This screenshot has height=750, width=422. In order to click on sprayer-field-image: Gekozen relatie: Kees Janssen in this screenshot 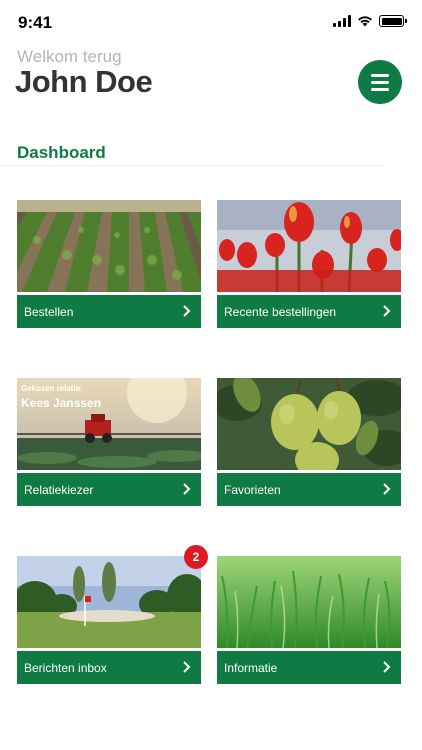, I will do `click(109, 424)`.